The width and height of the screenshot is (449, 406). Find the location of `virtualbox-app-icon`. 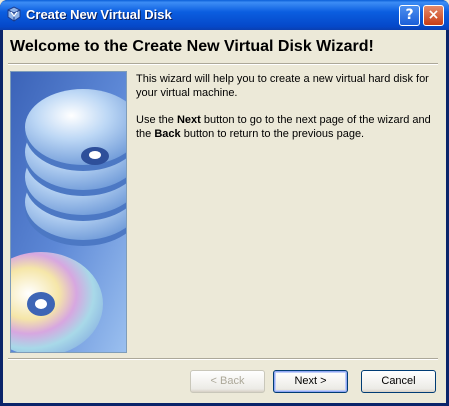

virtualbox-app-icon is located at coordinates (14, 14).